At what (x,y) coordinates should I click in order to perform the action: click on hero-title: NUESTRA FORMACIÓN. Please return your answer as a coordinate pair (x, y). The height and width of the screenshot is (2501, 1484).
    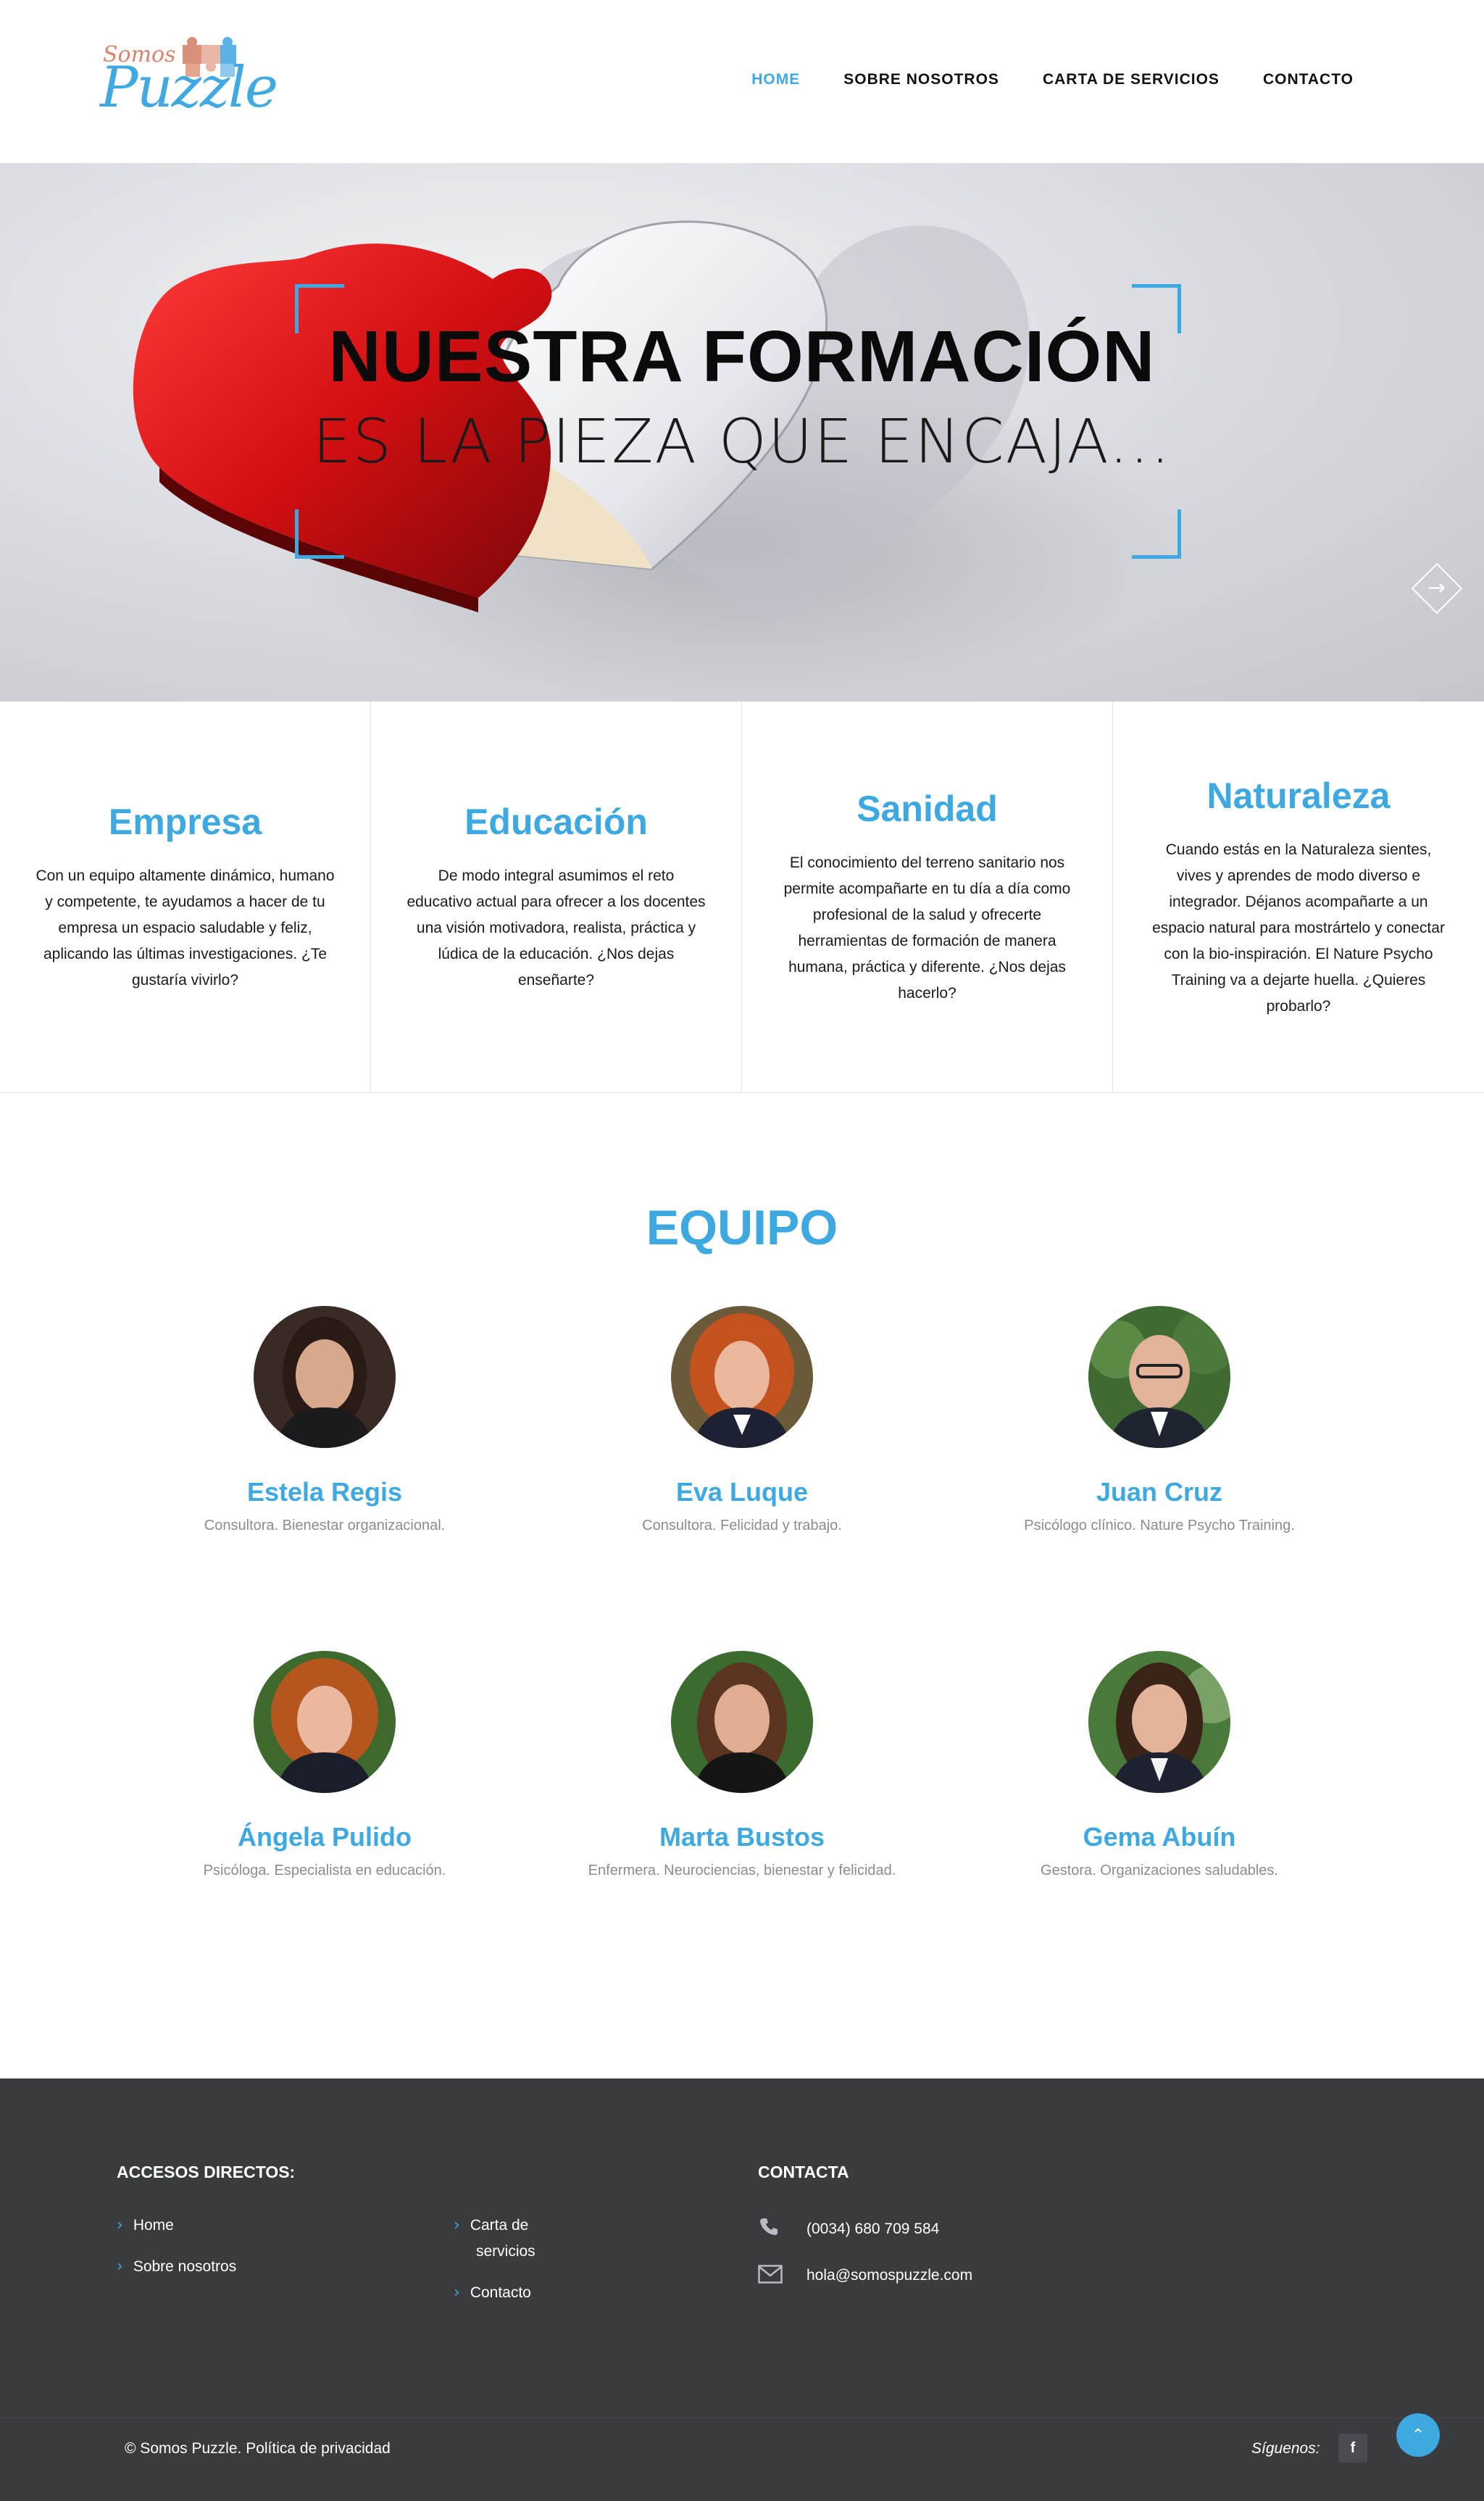
    Looking at the image, I should click on (742, 356).